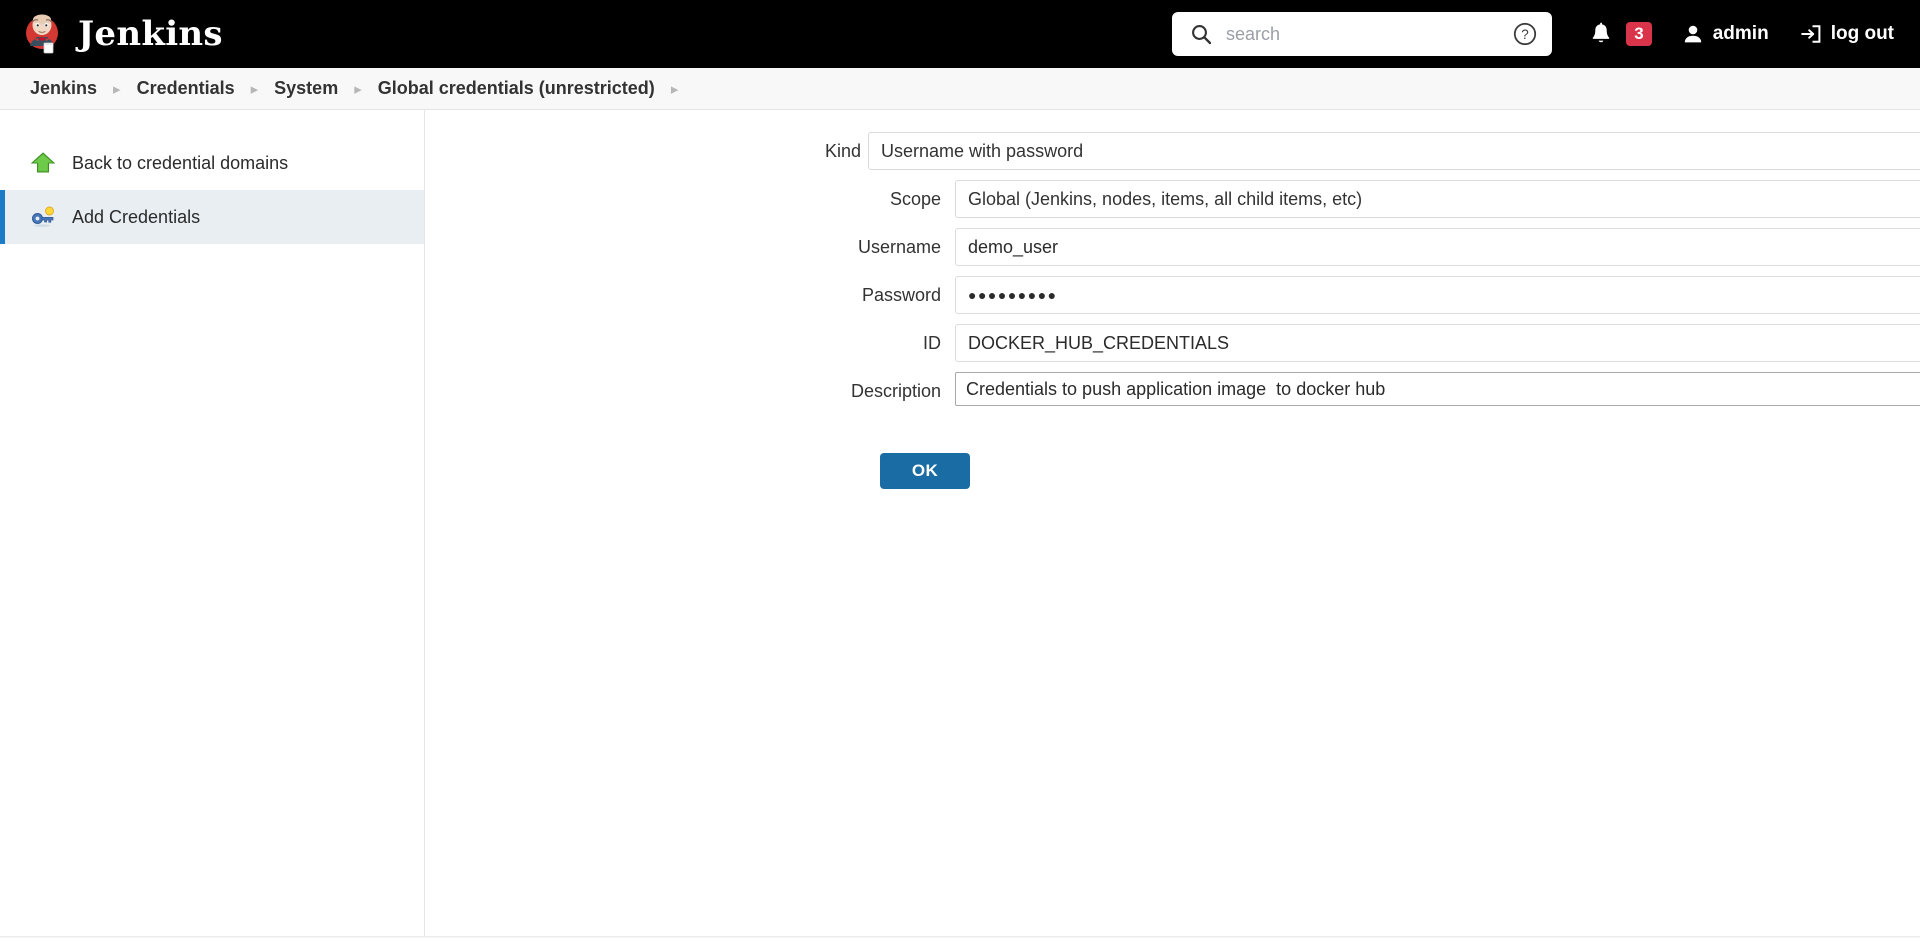  I want to click on form-row-username: Username ?, so click(1172, 247).